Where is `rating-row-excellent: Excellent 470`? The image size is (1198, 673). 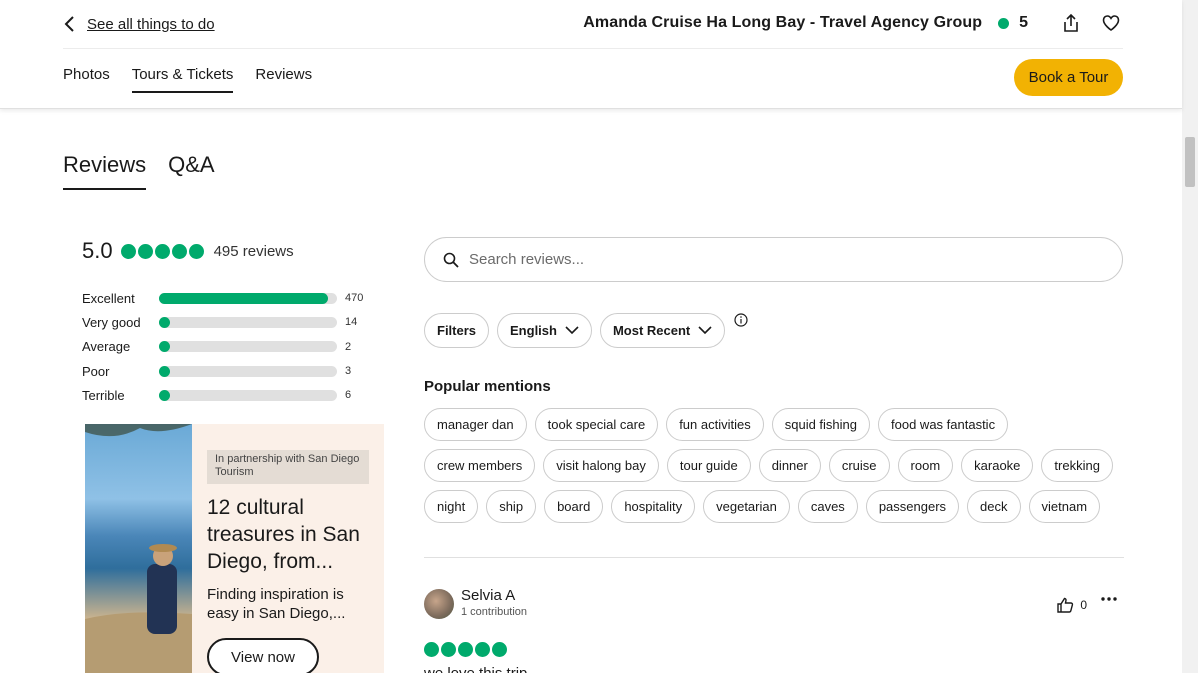
rating-row-excellent: Excellent 470 is located at coordinates (227, 298).